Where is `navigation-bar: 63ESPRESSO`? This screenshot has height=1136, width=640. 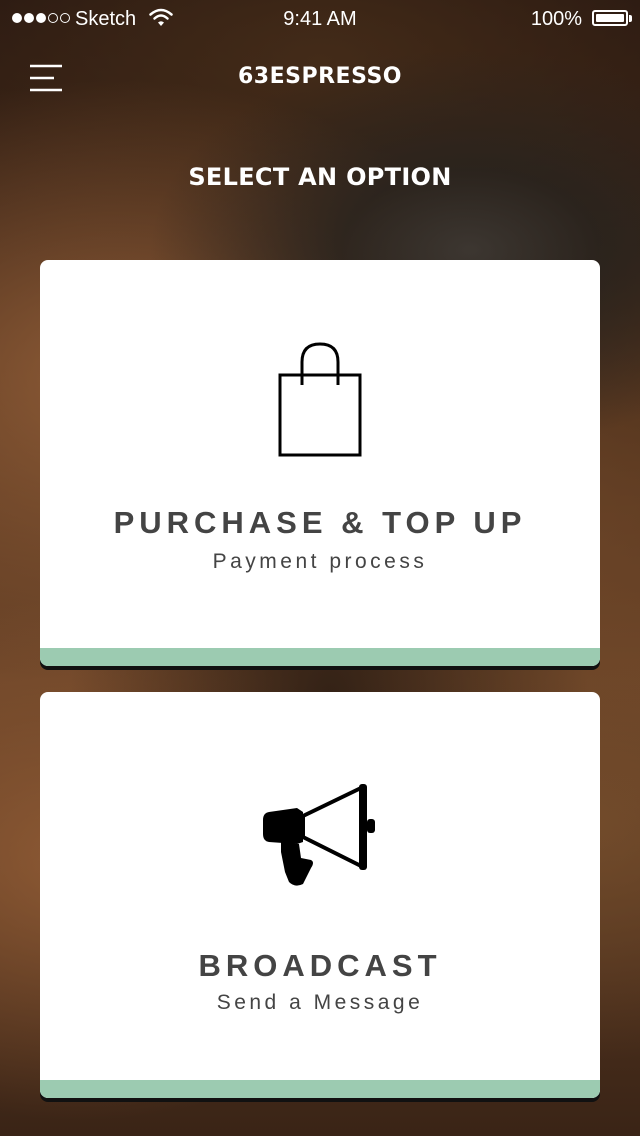 navigation-bar: 63ESPRESSO is located at coordinates (320, 78).